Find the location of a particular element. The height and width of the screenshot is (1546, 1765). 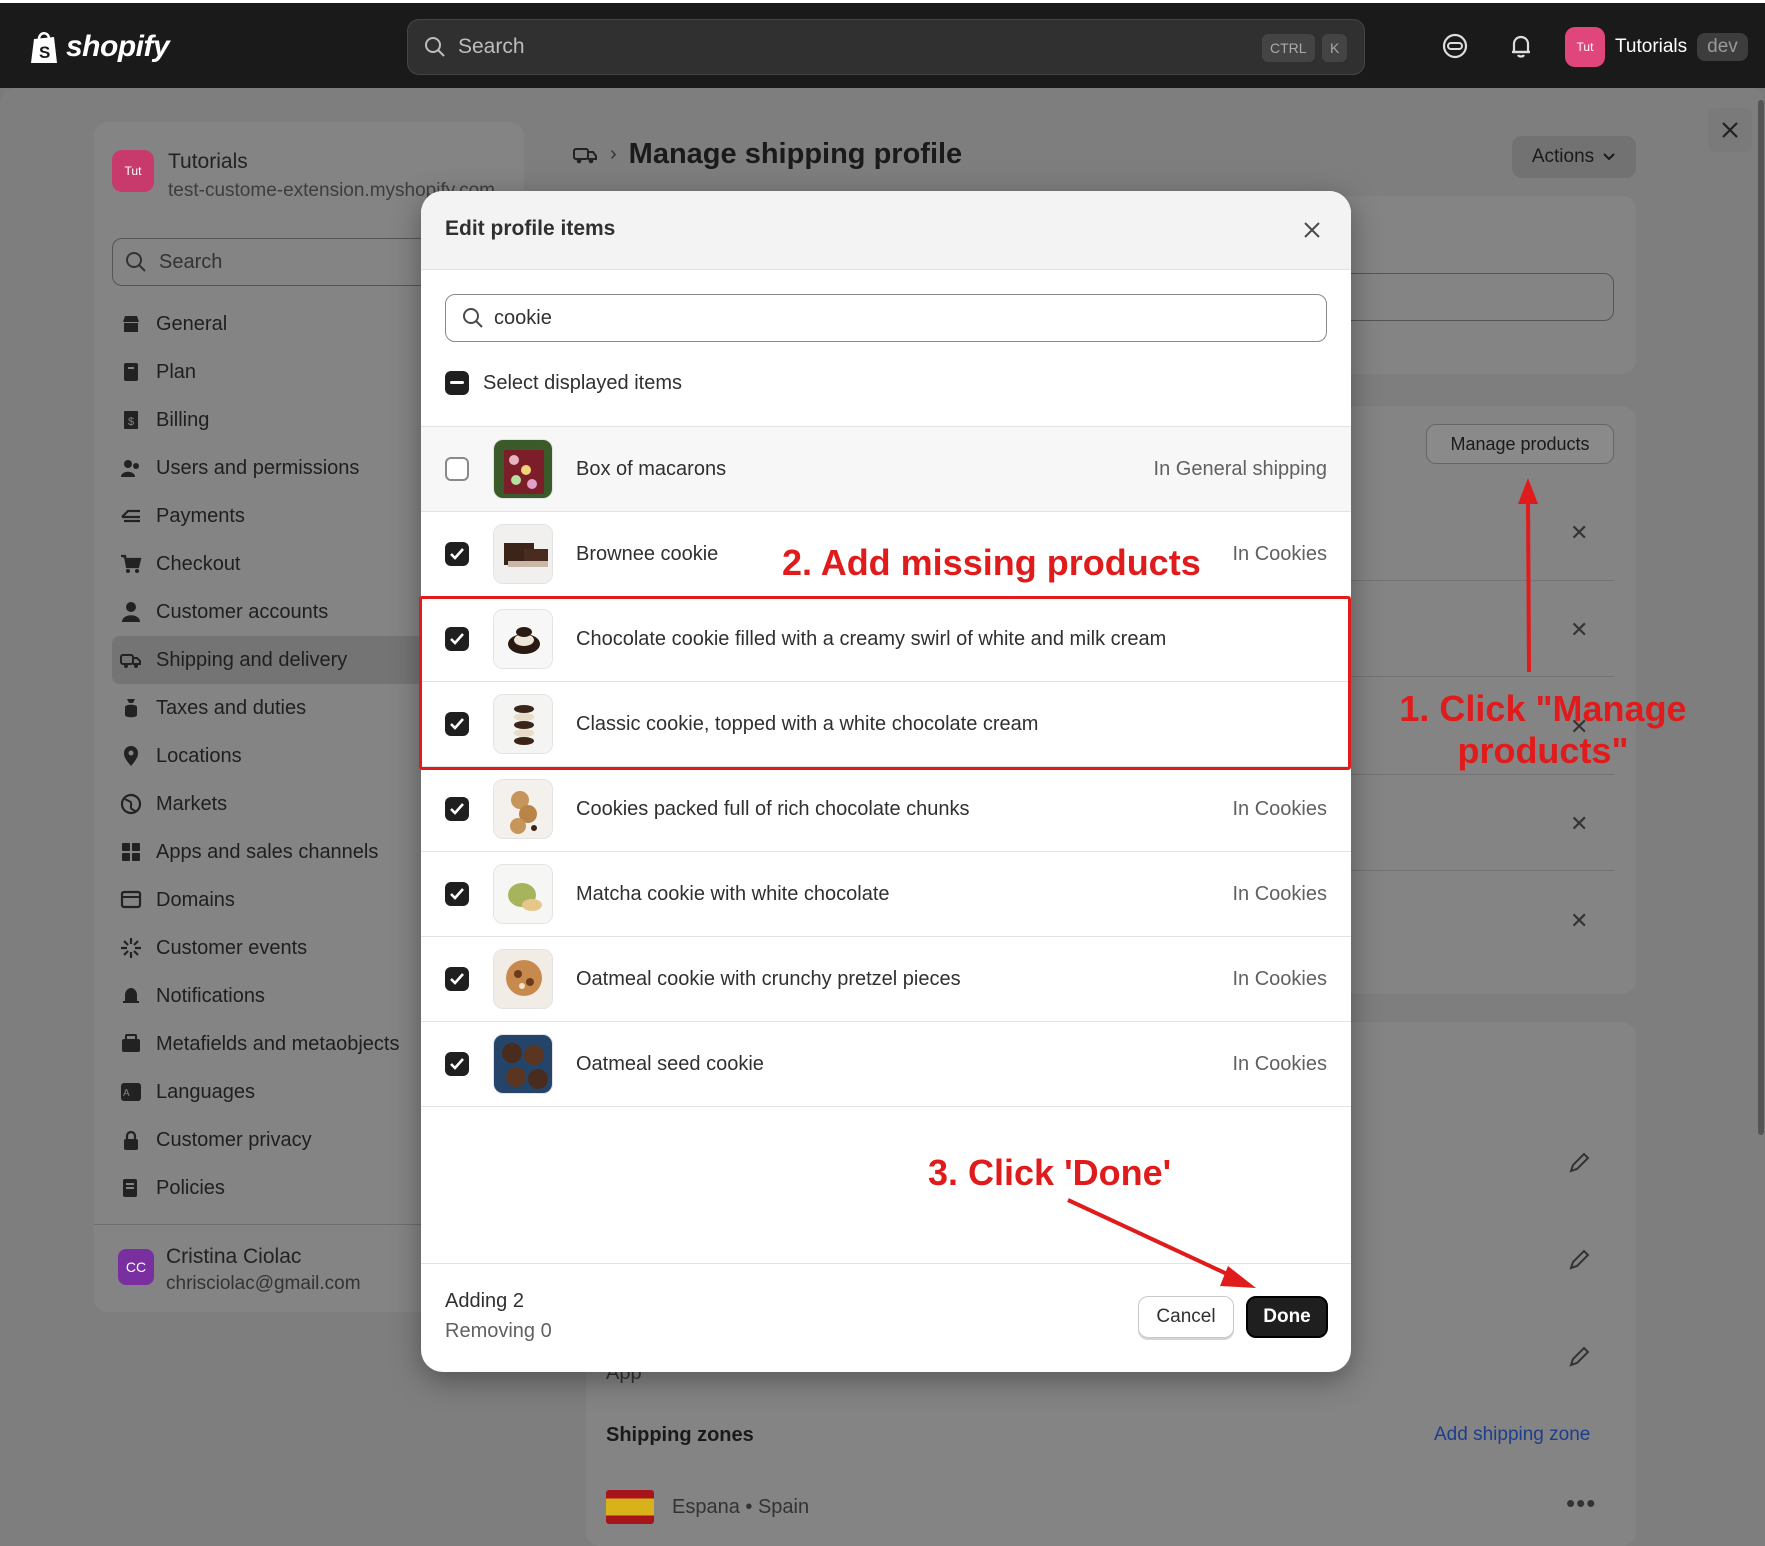

settings-search-input: Search is located at coordinates (277, 262).